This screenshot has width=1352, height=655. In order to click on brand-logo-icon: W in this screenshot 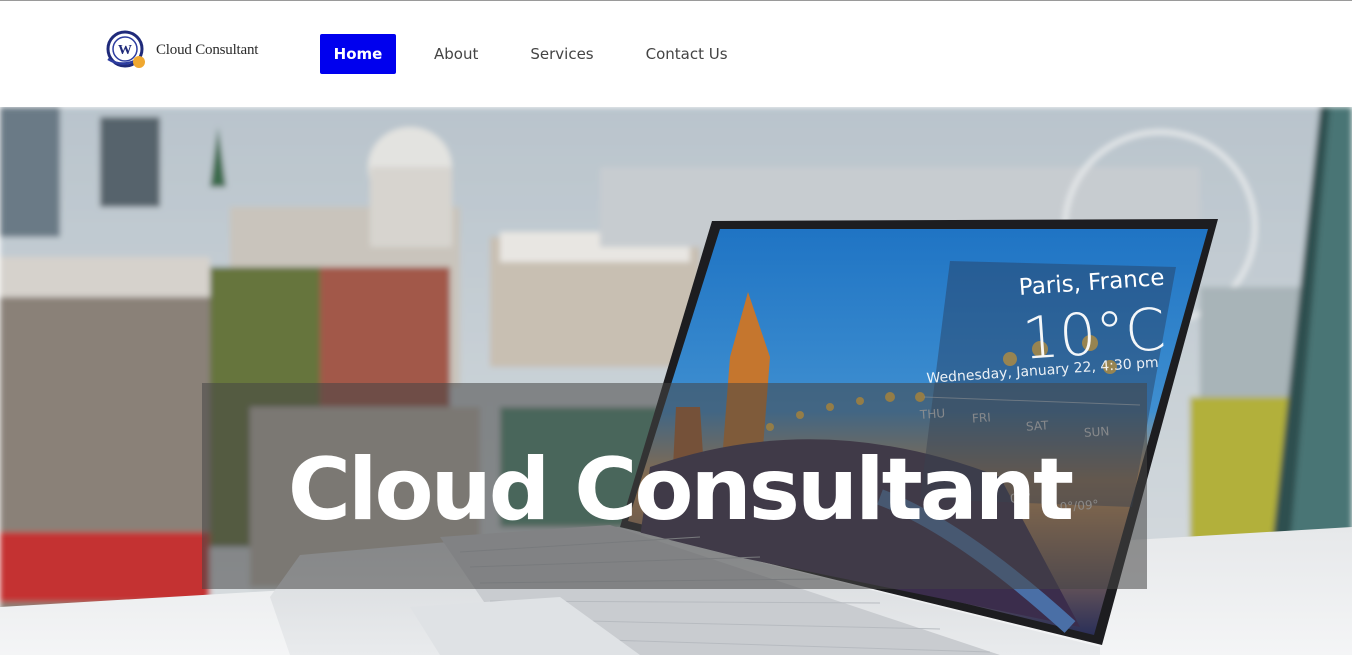, I will do `click(126, 50)`.